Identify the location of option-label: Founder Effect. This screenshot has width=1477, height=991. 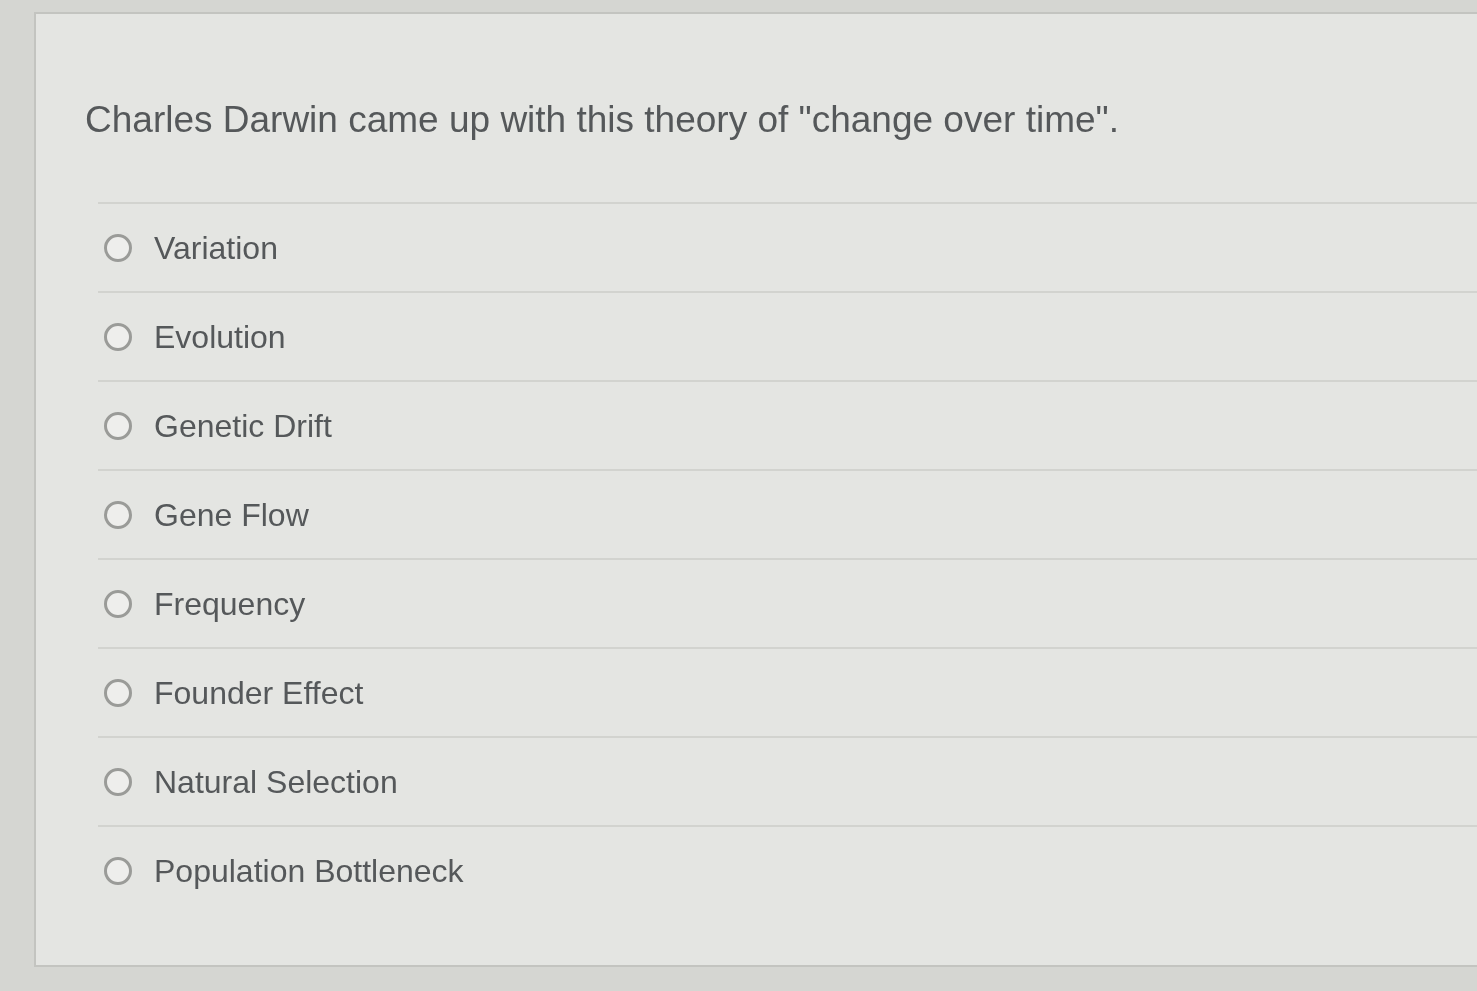
(259, 693).